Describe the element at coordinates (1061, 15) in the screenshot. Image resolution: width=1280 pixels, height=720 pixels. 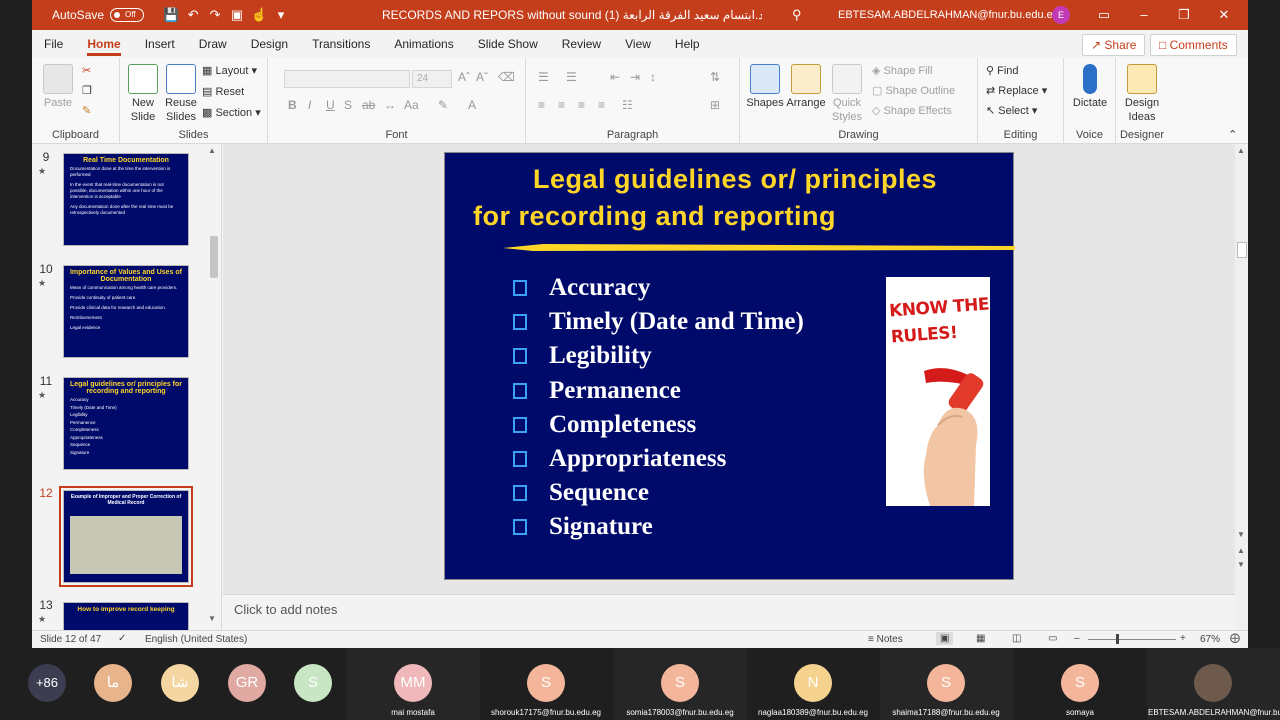
I see `avatar: E` at that location.